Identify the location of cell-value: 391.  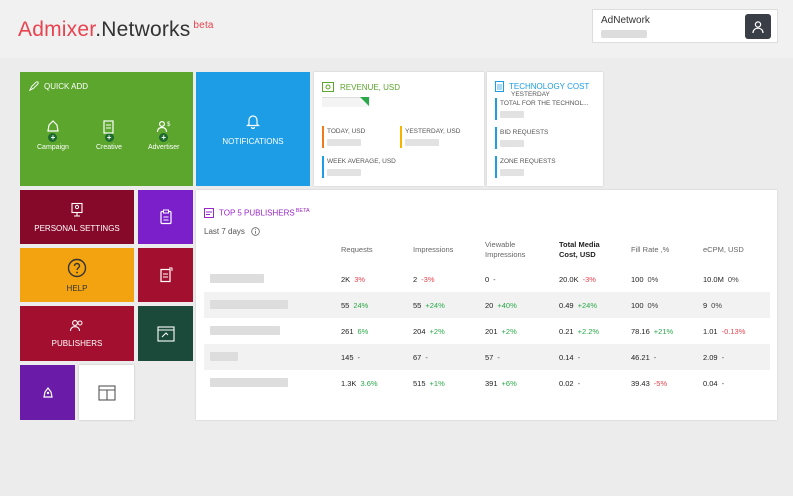
(491, 383).